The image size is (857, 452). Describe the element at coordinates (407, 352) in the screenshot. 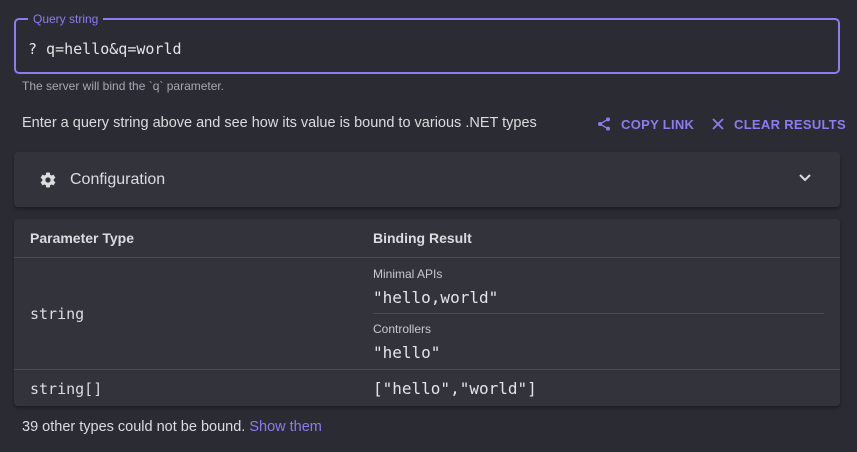

I see `controllers-value: "hello"` at that location.